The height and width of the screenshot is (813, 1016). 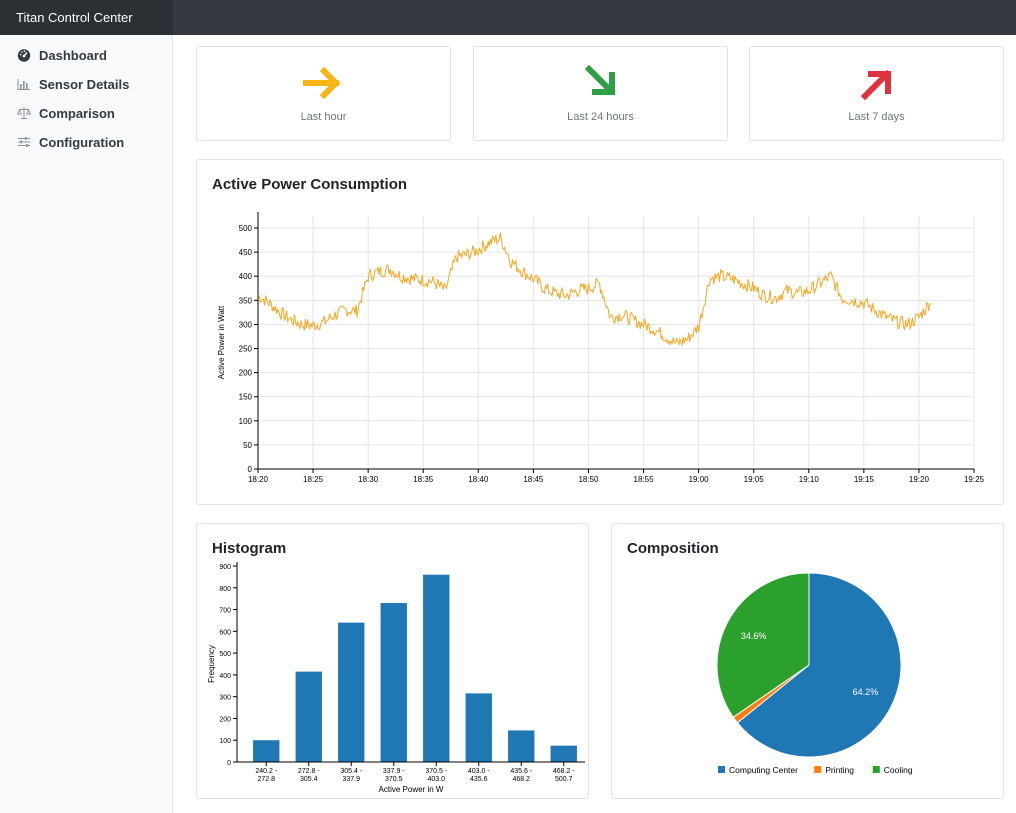 I want to click on pie-slice-label: 34.6%, so click(x=754, y=636).